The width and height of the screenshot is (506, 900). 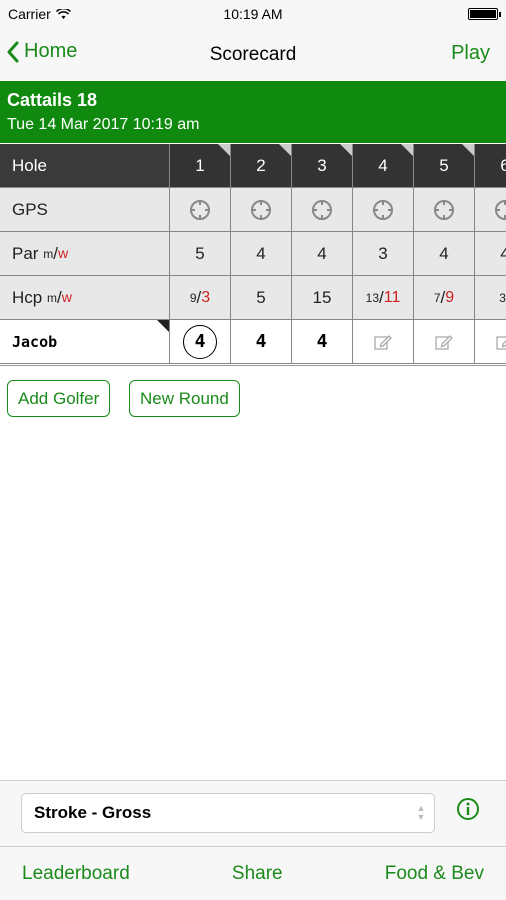 I want to click on hole-number: 2, so click(x=261, y=165).